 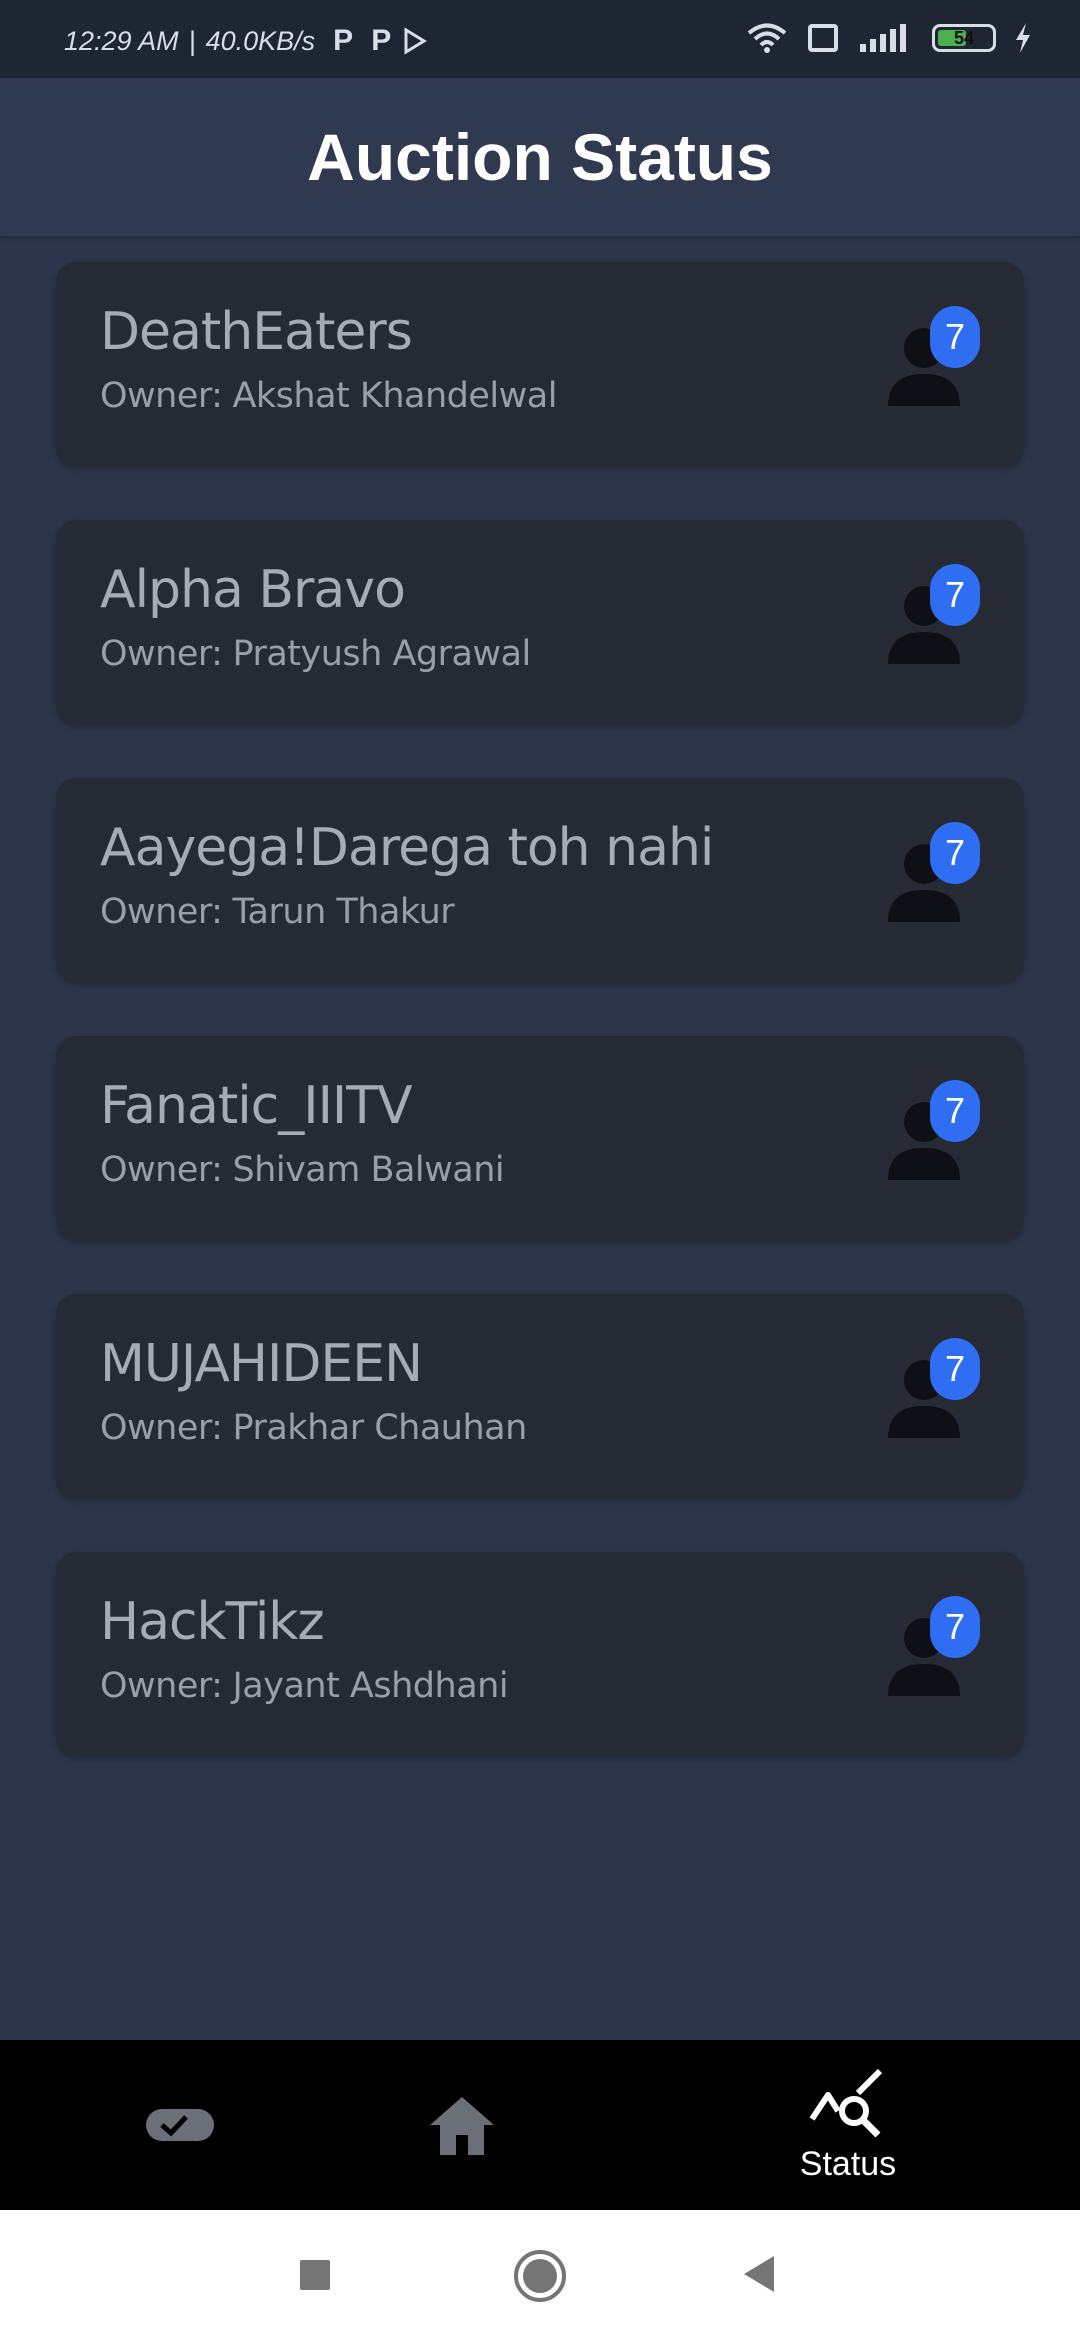 I want to click on team-name: Alpha Bravo, so click(x=253, y=590).